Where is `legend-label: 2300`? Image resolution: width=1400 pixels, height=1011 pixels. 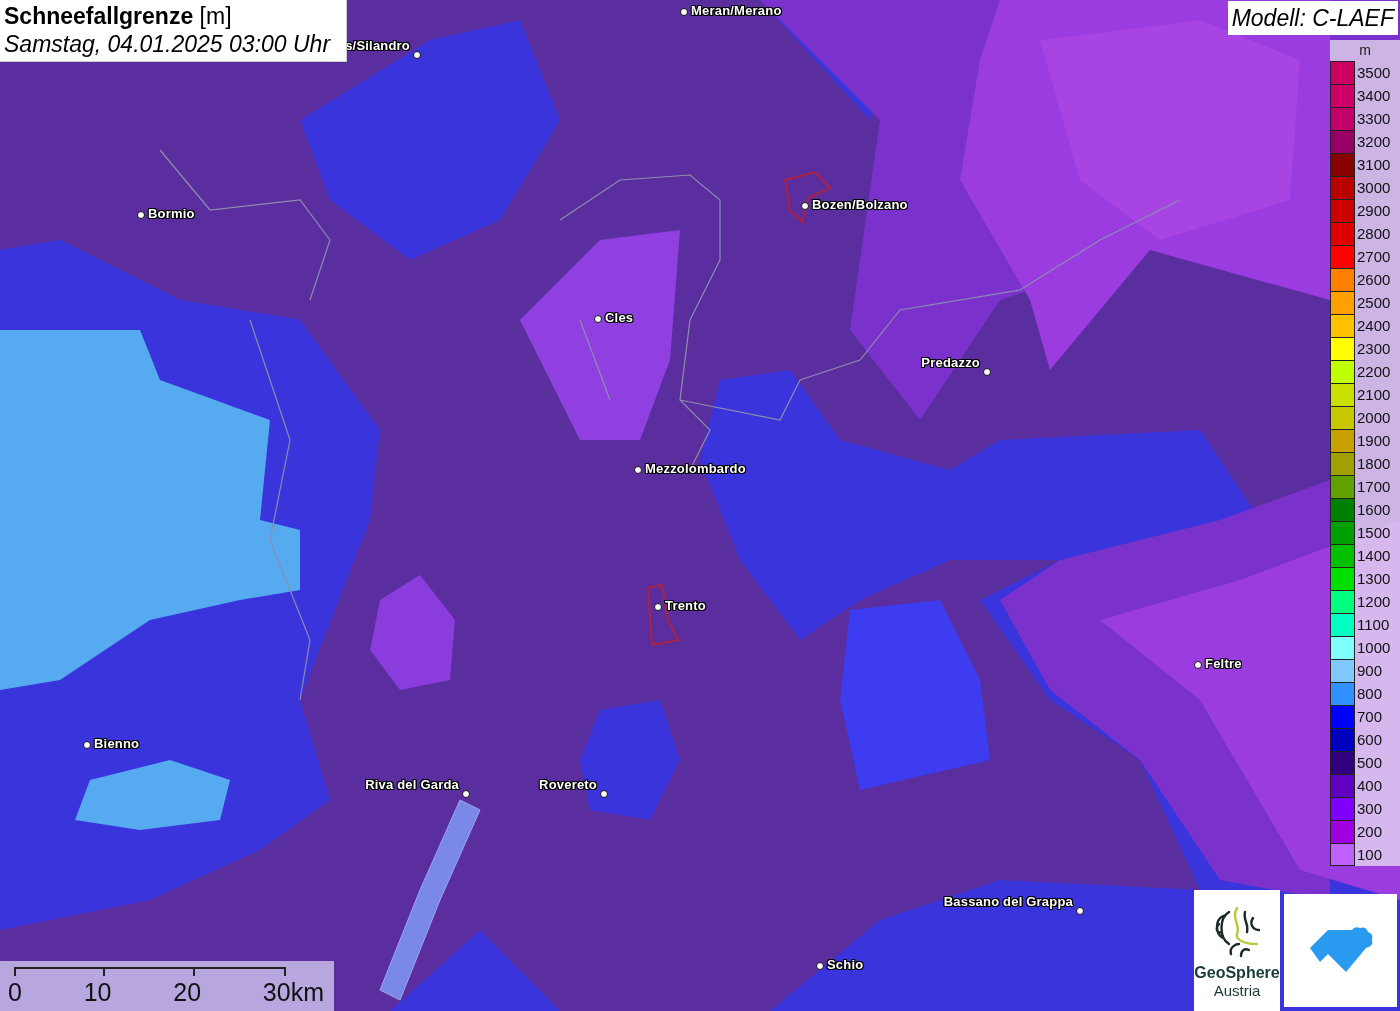
legend-label: 2300 is located at coordinates (1373, 348).